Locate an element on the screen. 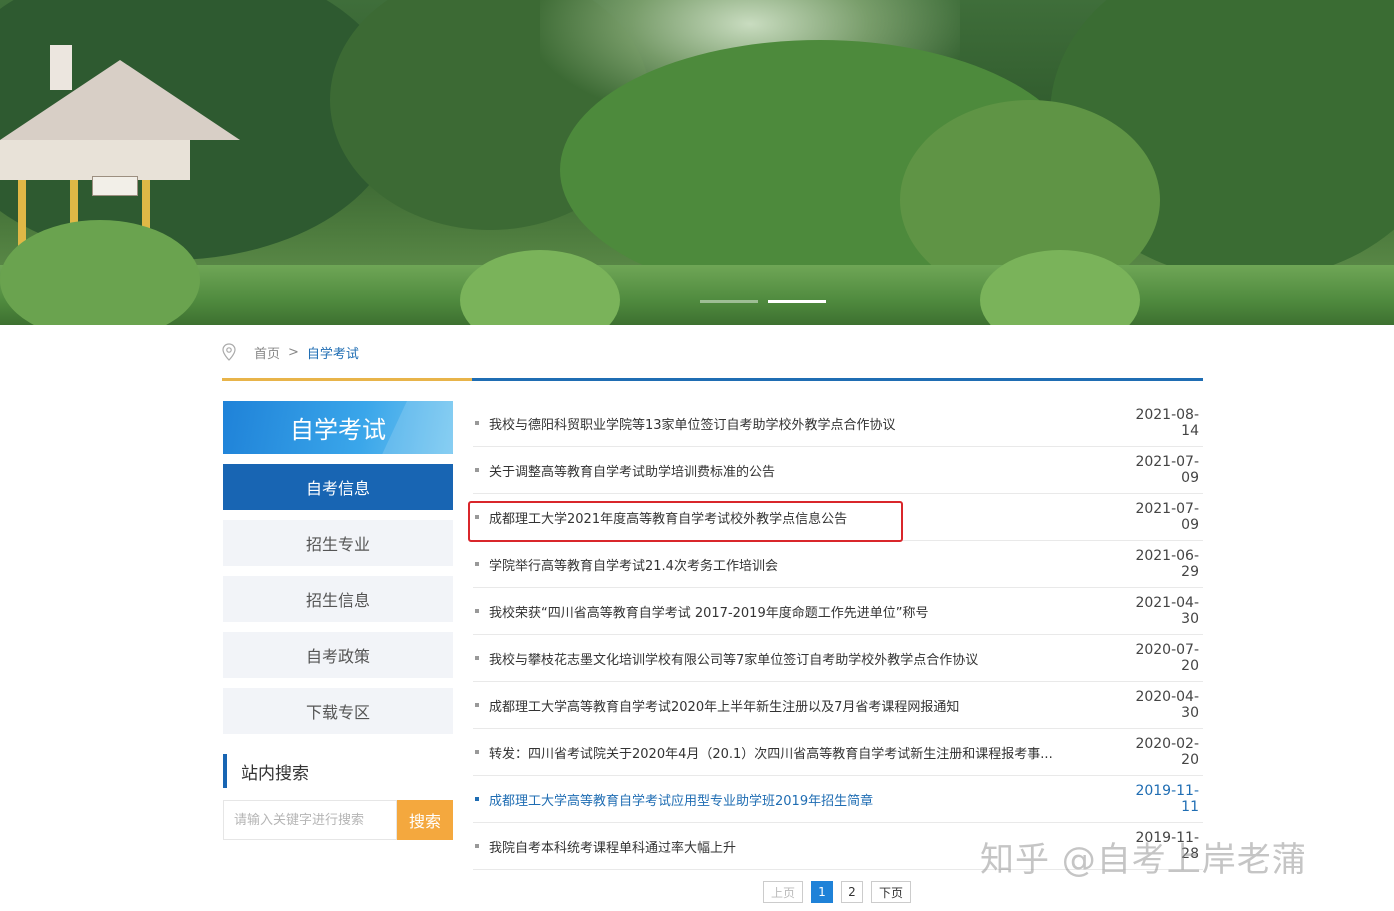  sidebar-item-exam-info: 自考信息 is located at coordinates (338, 487).